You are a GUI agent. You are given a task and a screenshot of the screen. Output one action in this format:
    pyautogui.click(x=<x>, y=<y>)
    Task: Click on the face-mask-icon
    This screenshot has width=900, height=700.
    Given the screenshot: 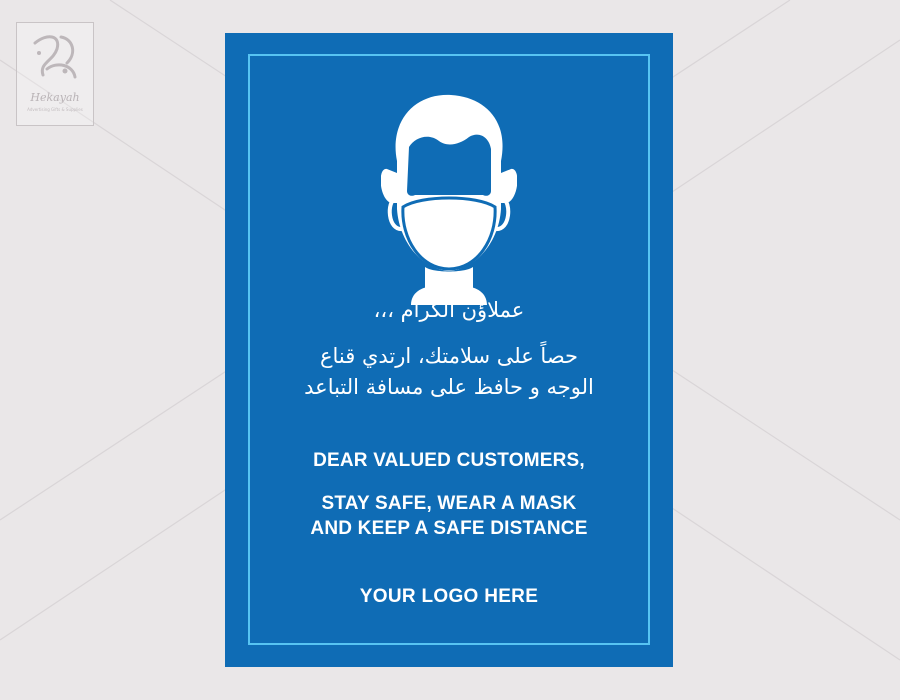 What is the action you would take?
    pyautogui.click(x=449, y=199)
    